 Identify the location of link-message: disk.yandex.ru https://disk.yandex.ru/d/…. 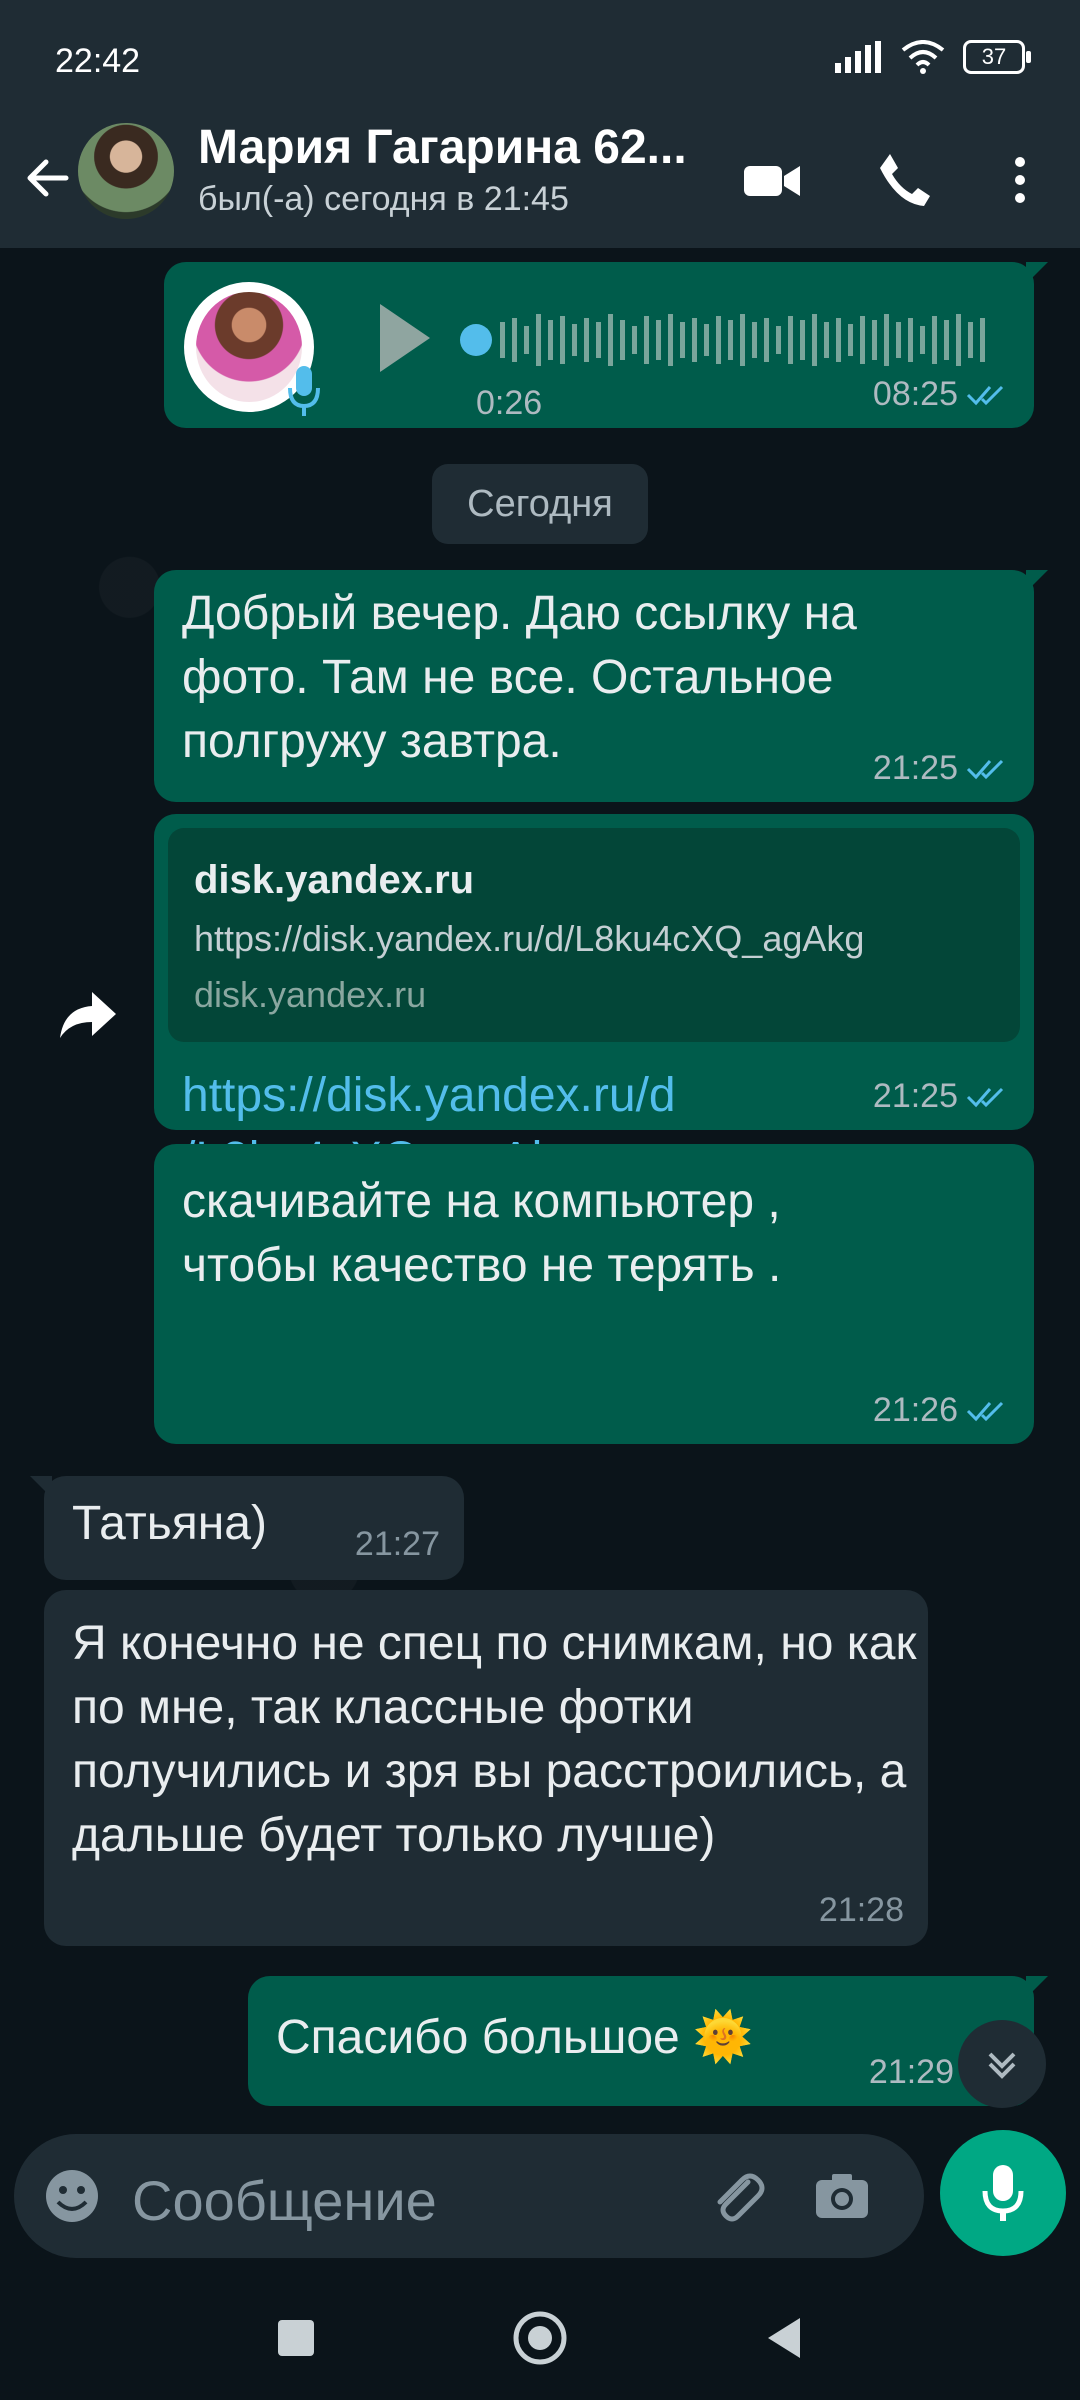
(594, 1000).